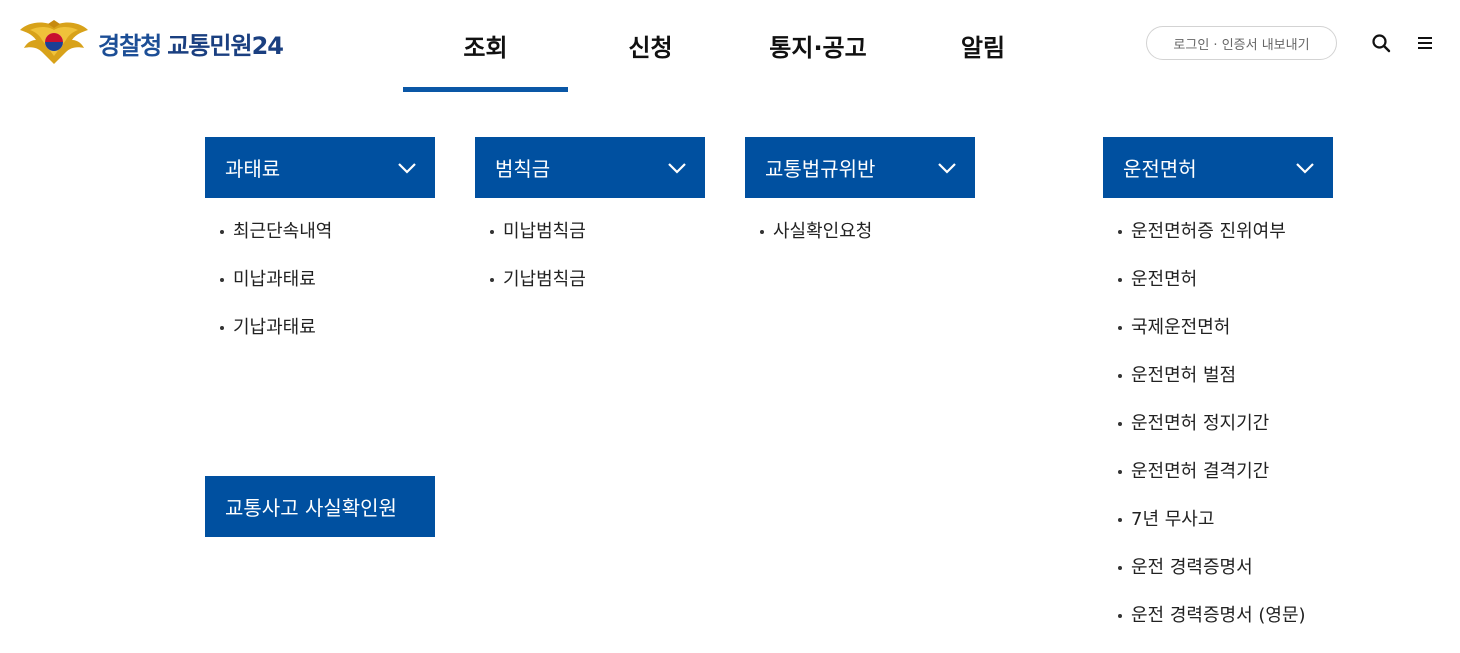 The width and height of the screenshot is (1460, 653). I want to click on list-item: 사실확인요청, so click(808, 232).